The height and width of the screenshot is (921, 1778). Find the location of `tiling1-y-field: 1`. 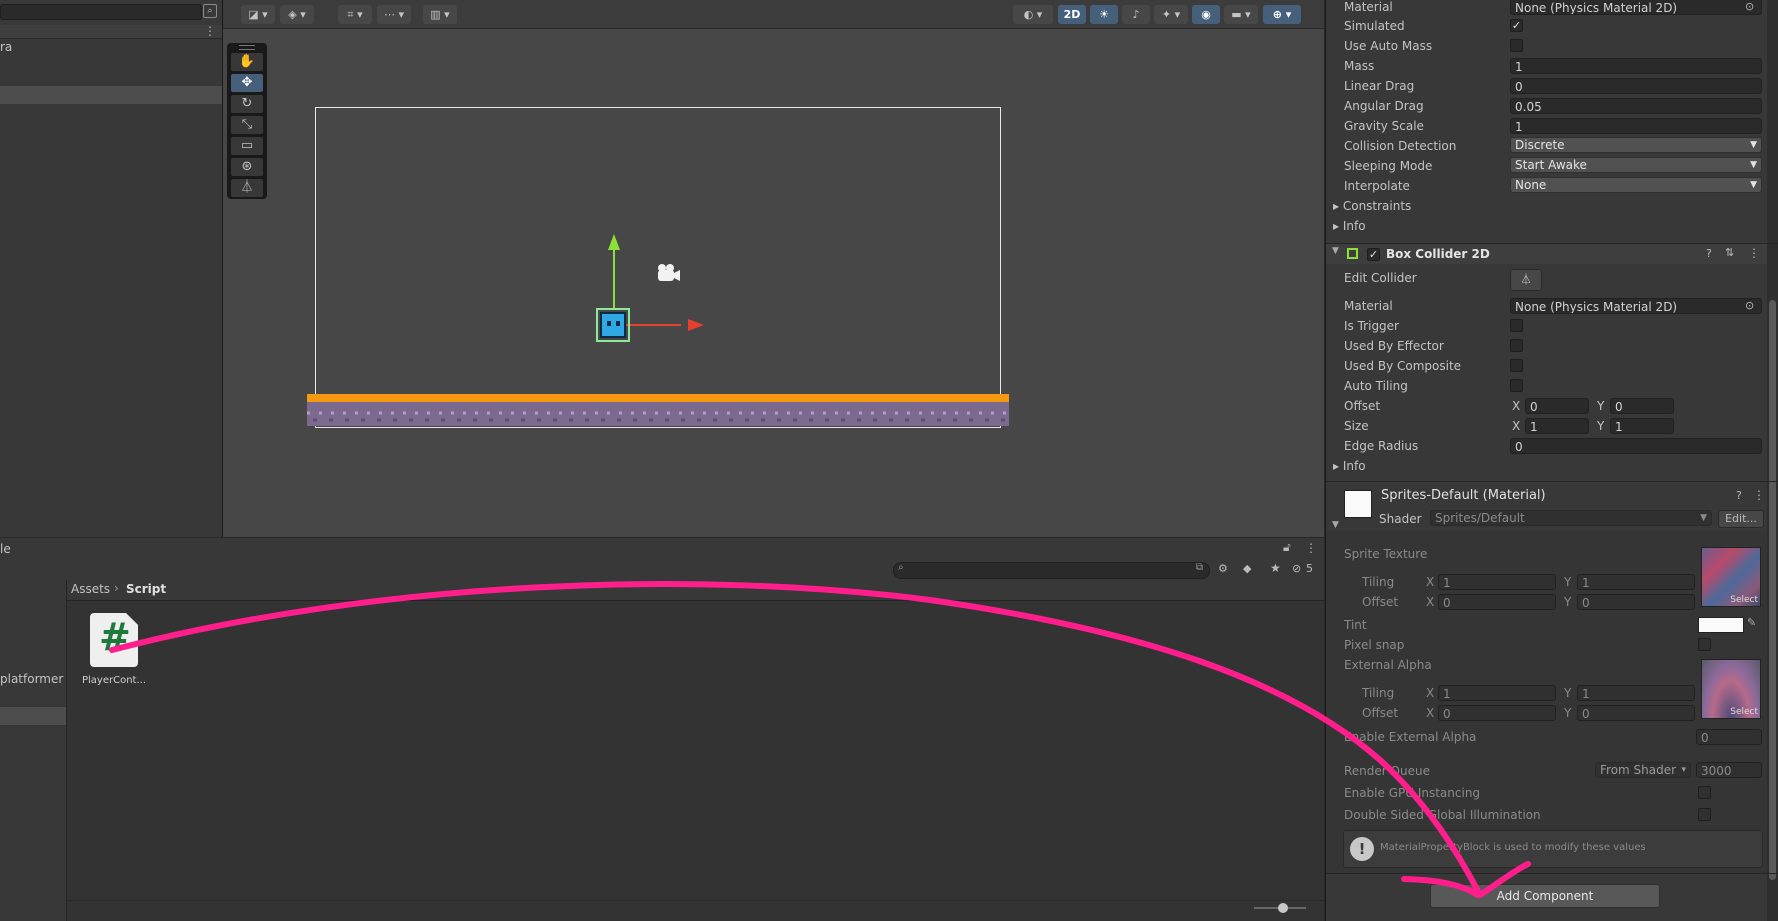

tiling1-y-field: 1 is located at coordinates (1636, 582).